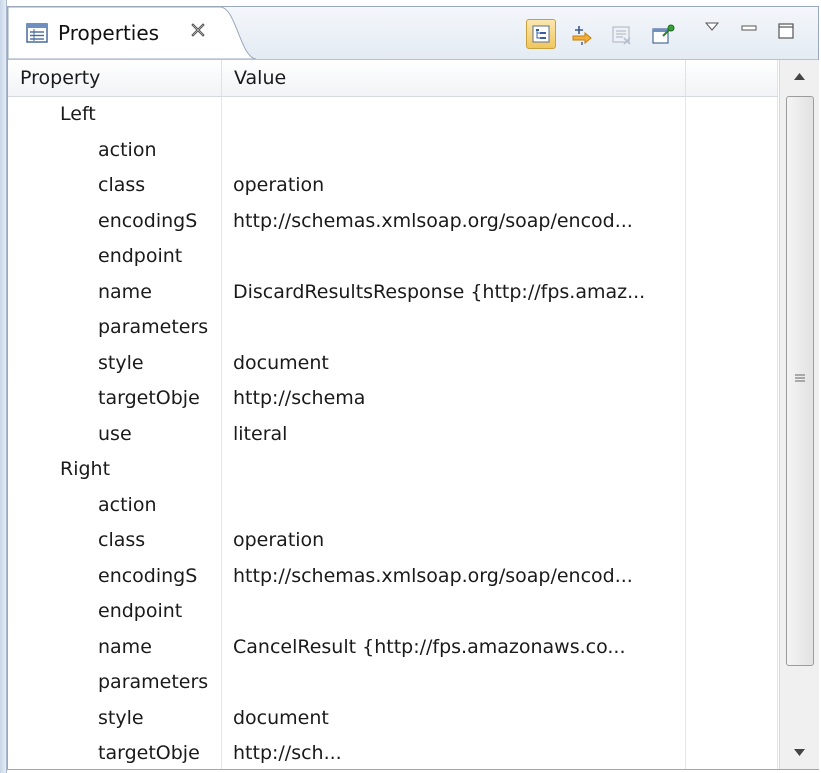  I want to click on view-menu-icon, so click(712, 27).